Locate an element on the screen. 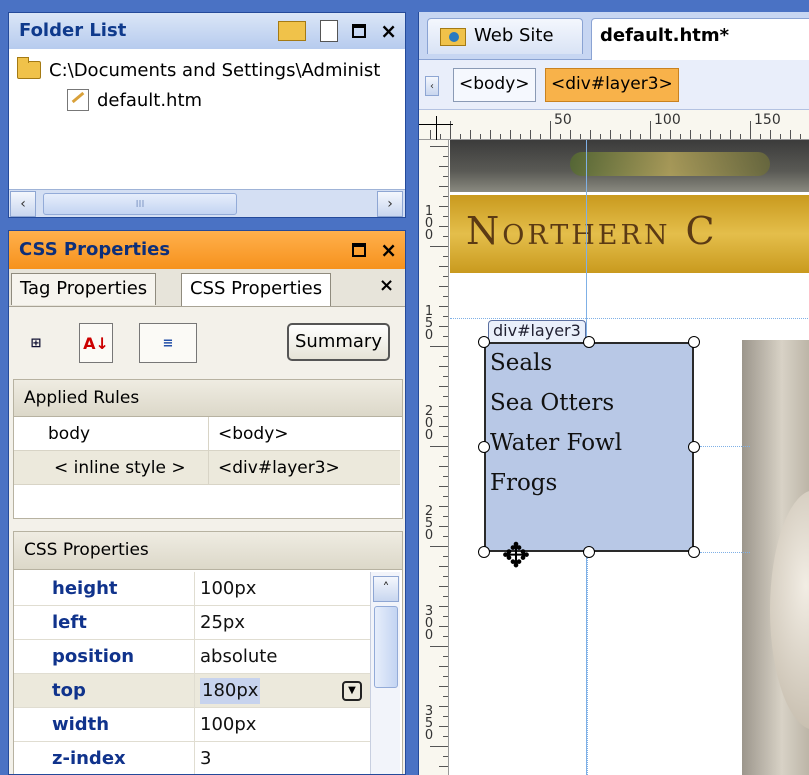 Image resolution: width=809 pixels, height=775 pixels. resize-handle-s is located at coordinates (589, 552).